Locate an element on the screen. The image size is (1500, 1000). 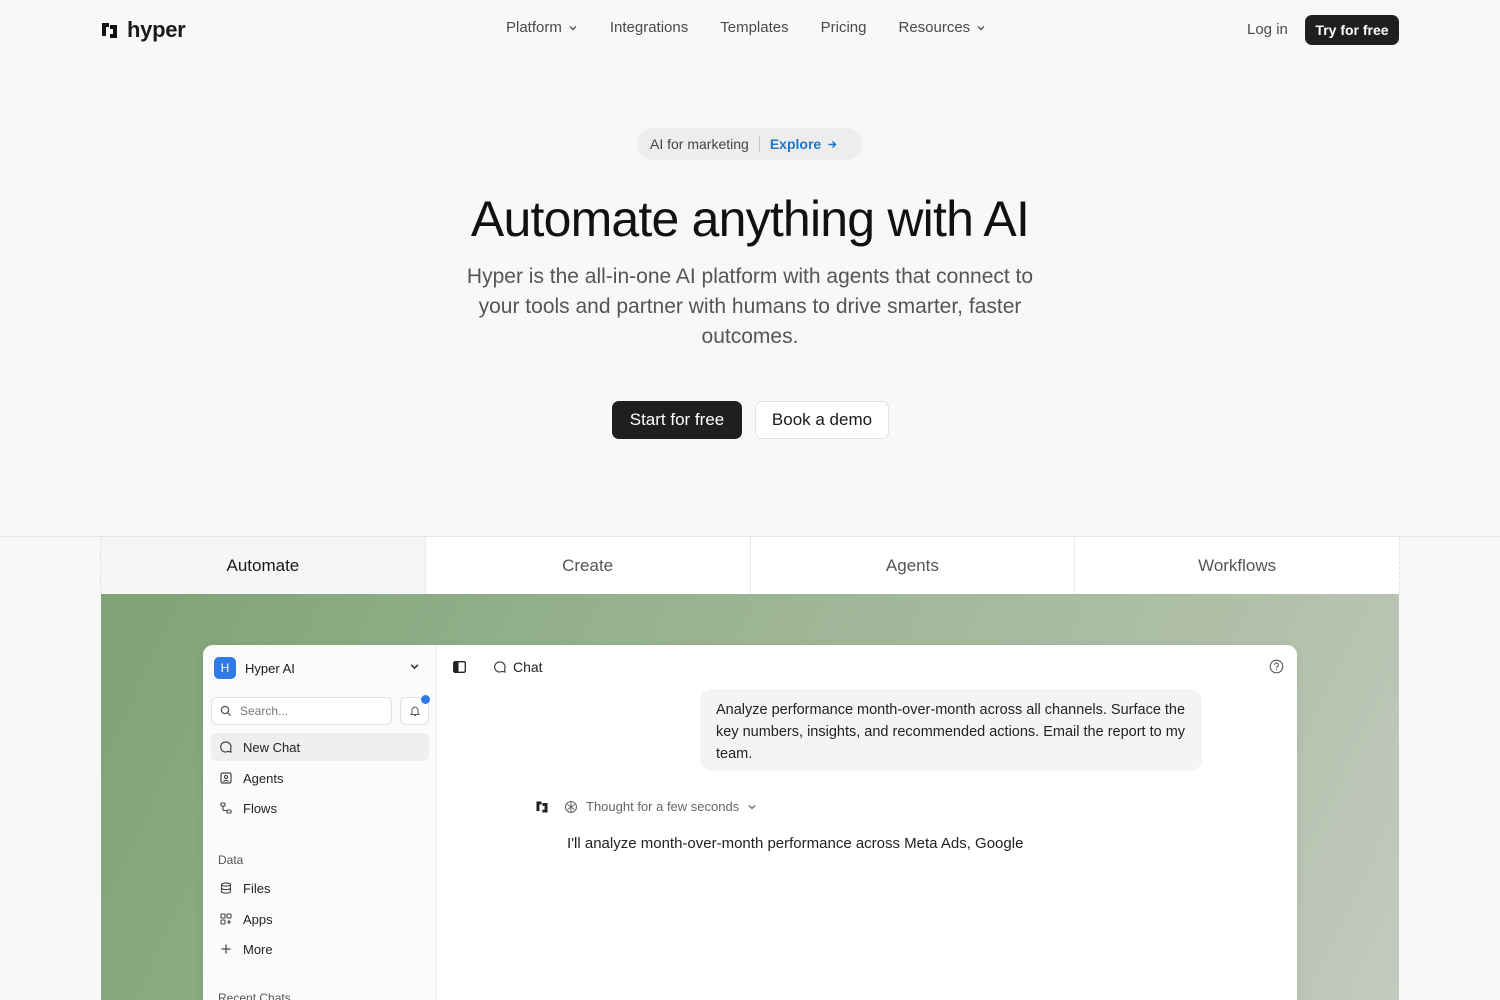
nav-platform-label: Platform is located at coordinates (534, 27).